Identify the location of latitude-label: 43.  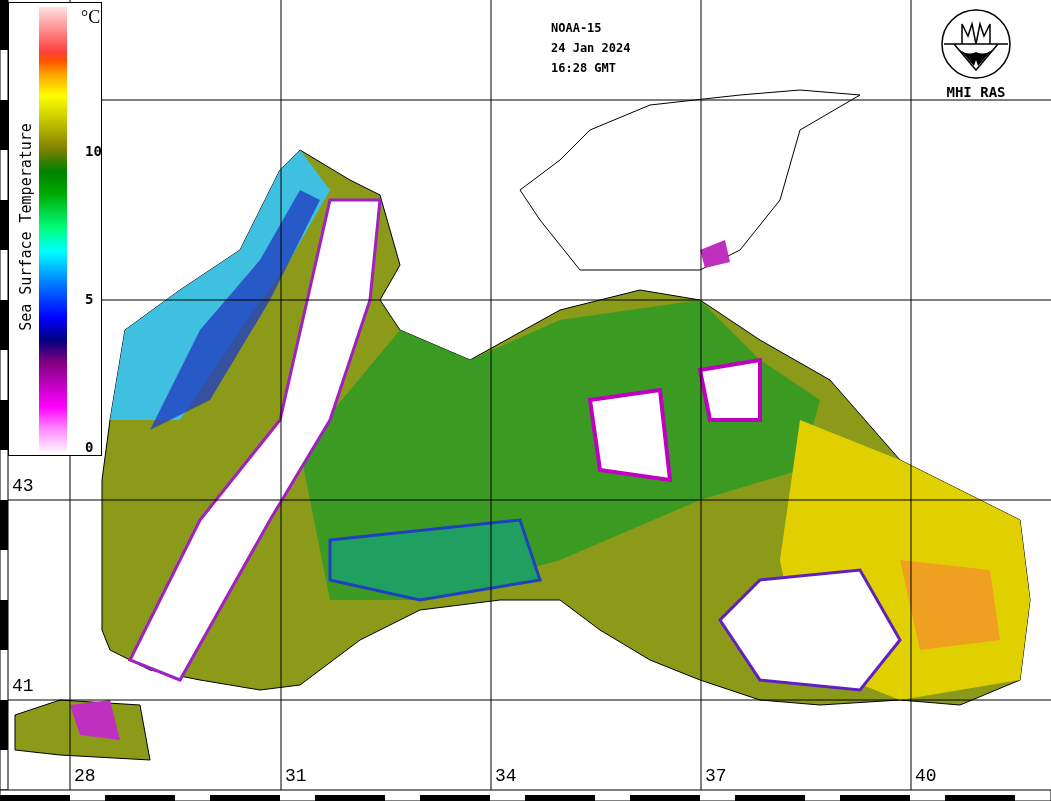
(23, 486).